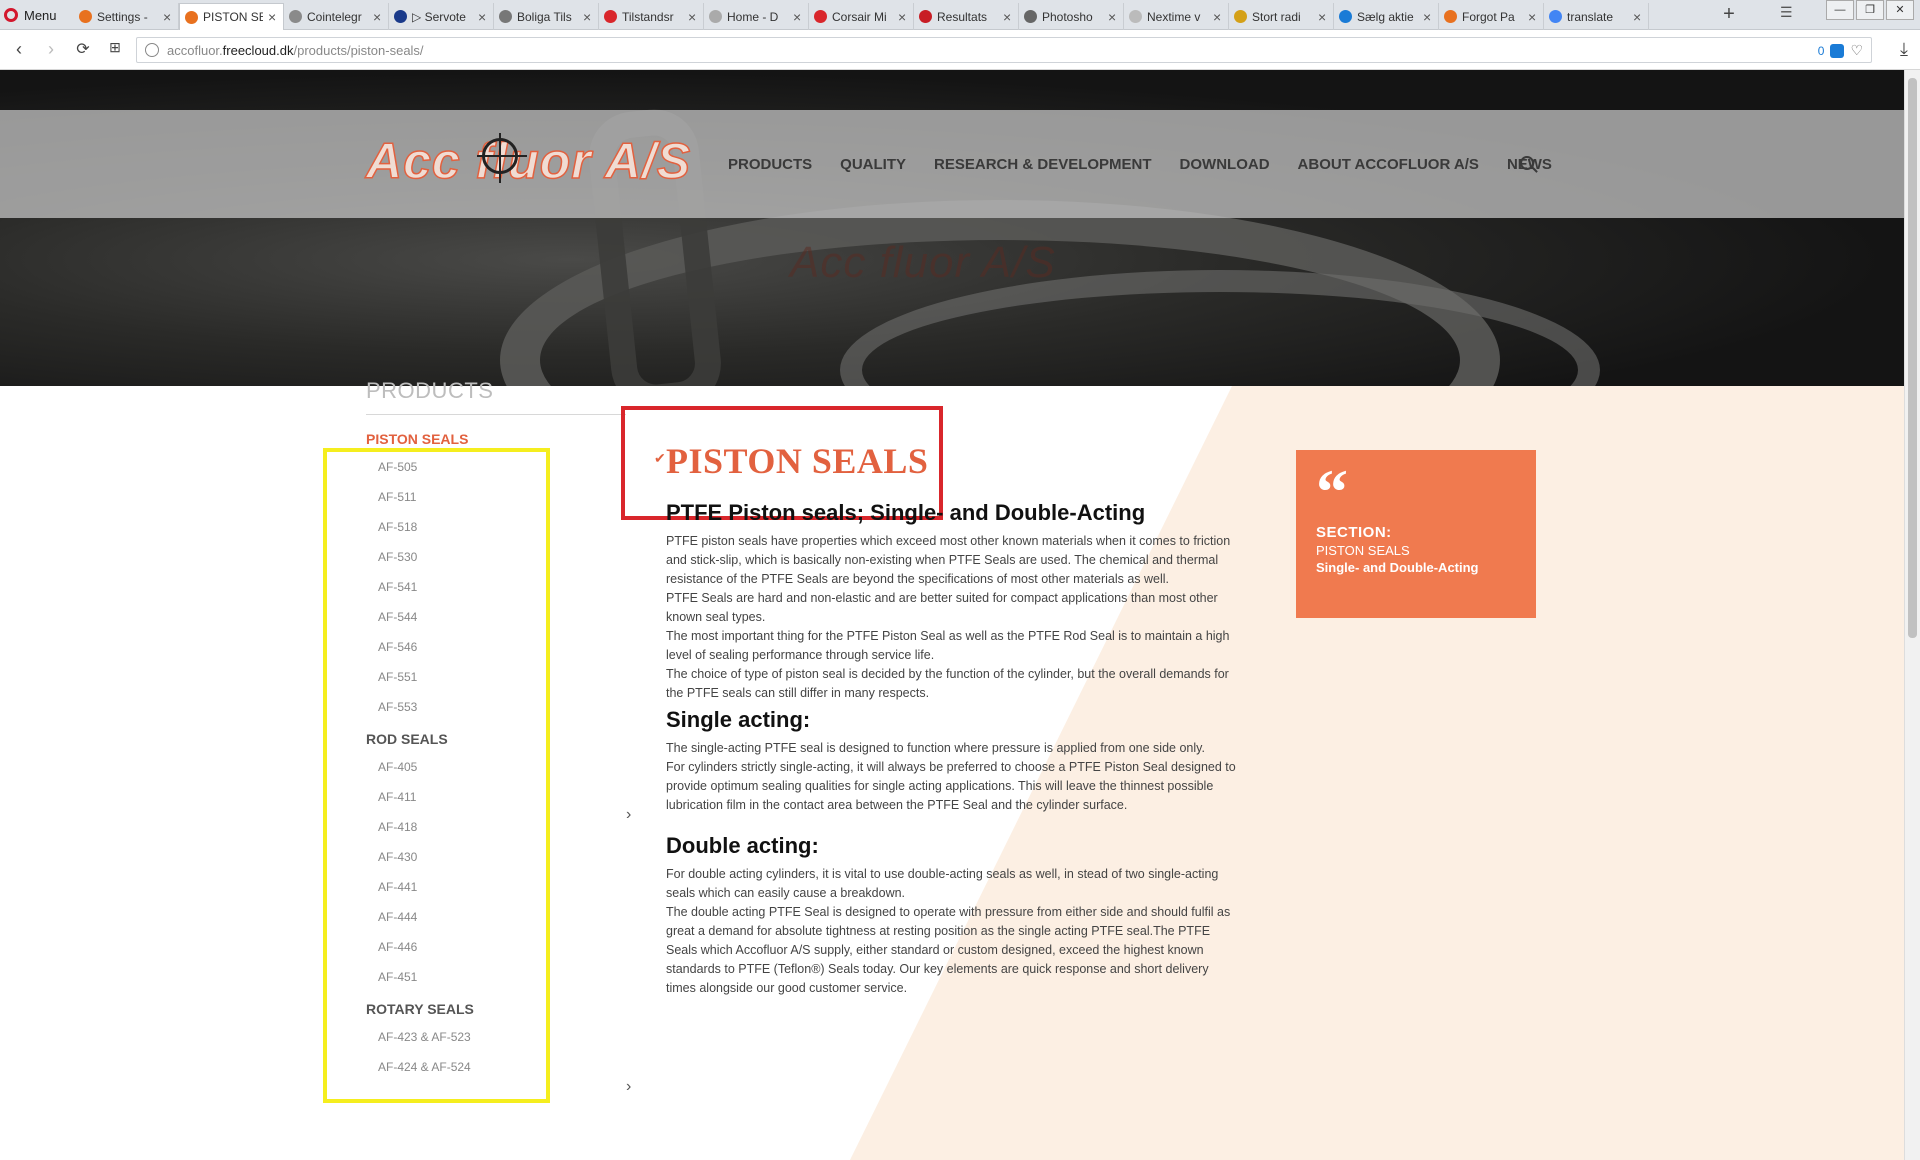 This screenshot has width=1920, height=1160. I want to click on browser-menu-button: Menu, so click(30, 15).